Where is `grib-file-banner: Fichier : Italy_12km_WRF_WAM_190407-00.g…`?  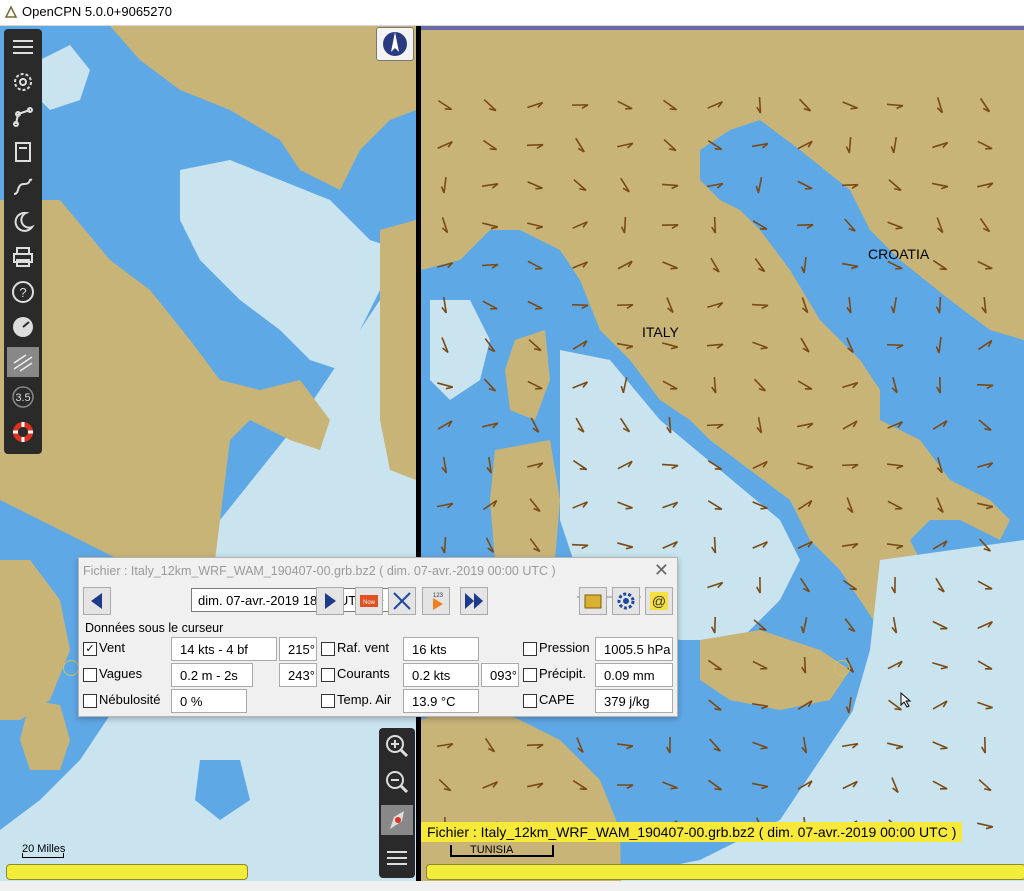
grib-file-banner: Fichier : Italy_12km_WRF_WAM_190407-00.g… is located at coordinates (692, 832).